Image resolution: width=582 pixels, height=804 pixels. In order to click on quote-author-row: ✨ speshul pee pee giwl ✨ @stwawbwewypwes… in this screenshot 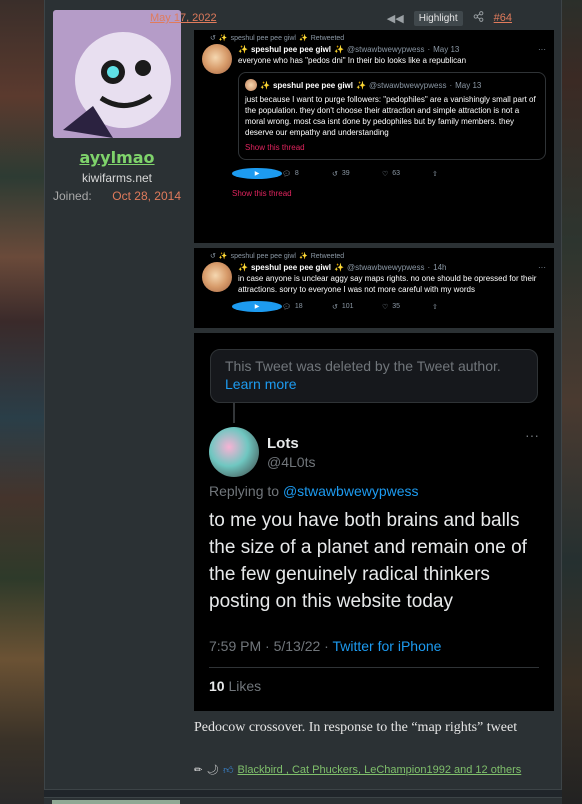, I will do `click(392, 85)`.